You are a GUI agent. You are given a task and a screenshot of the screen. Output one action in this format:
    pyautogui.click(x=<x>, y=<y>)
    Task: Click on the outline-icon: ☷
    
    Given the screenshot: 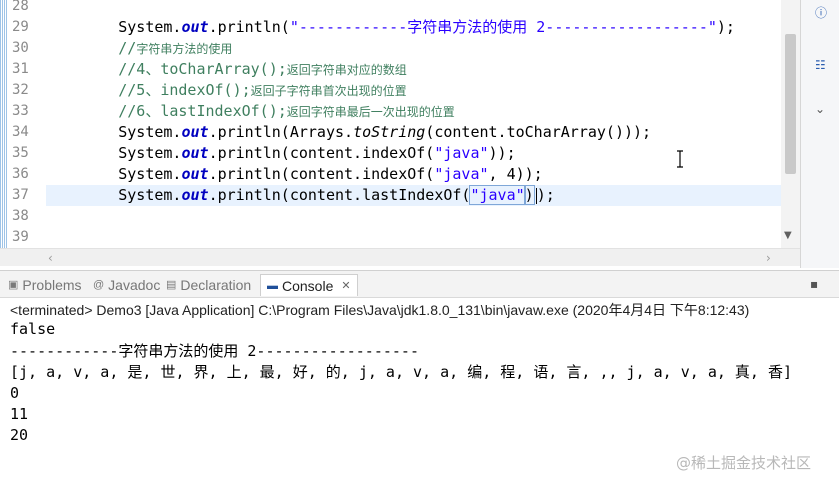 What is the action you would take?
    pyautogui.click(x=820, y=65)
    